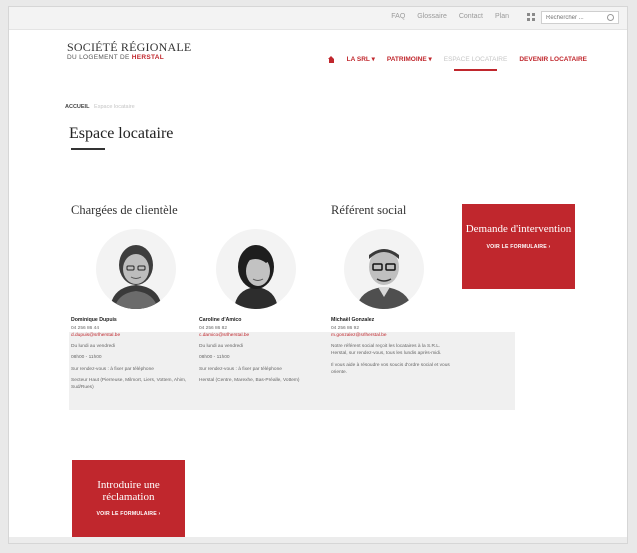  What do you see at coordinates (220, 320) in the screenshot?
I see `contact-name: Caroline d'Amico` at bounding box center [220, 320].